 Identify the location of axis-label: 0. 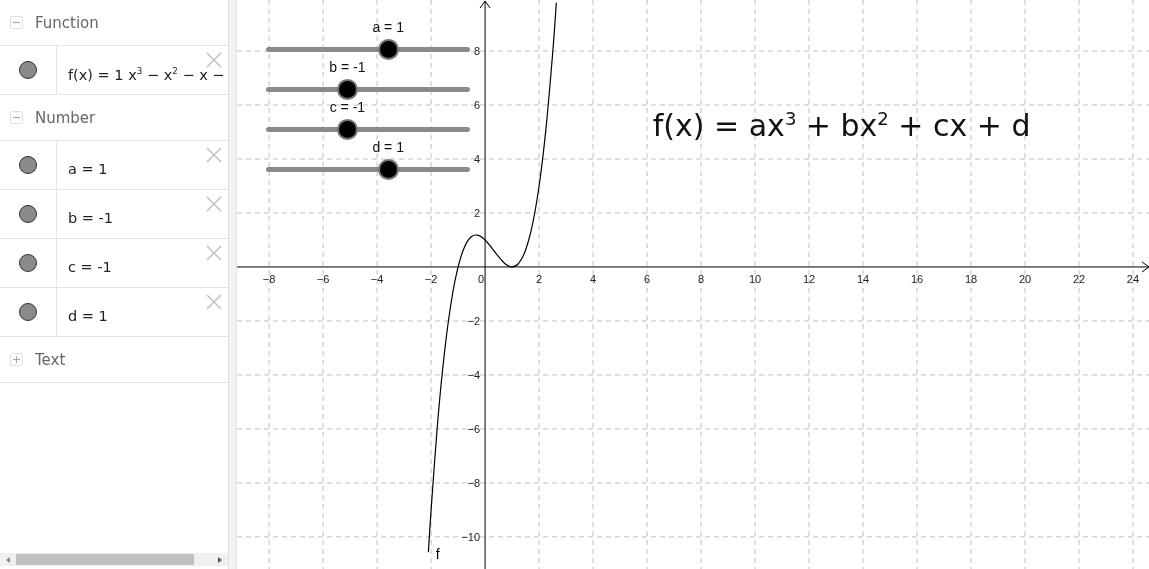
(480, 278).